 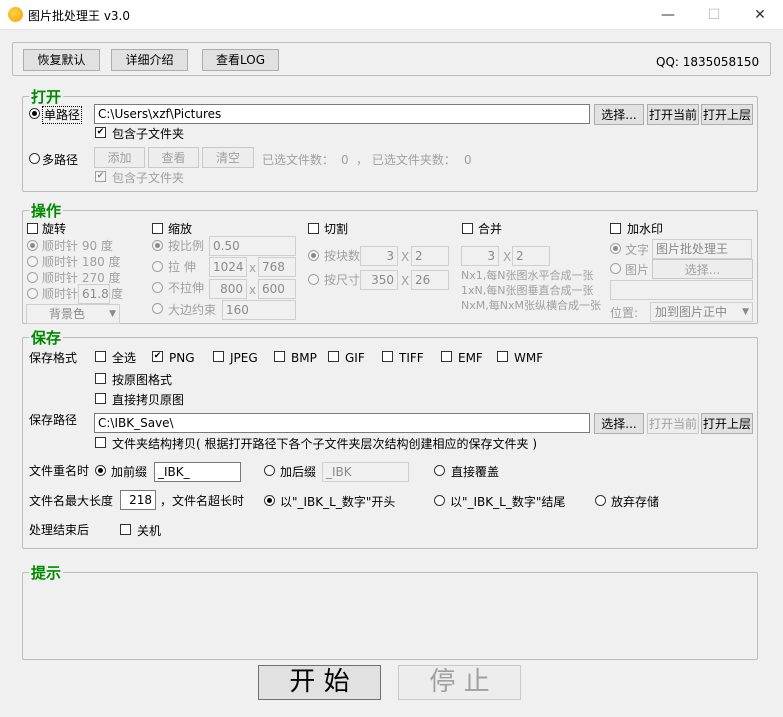 What do you see at coordinates (157, 266) in the screenshot?
I see `scale-stretch-radio` at bounding box center [157, 266].